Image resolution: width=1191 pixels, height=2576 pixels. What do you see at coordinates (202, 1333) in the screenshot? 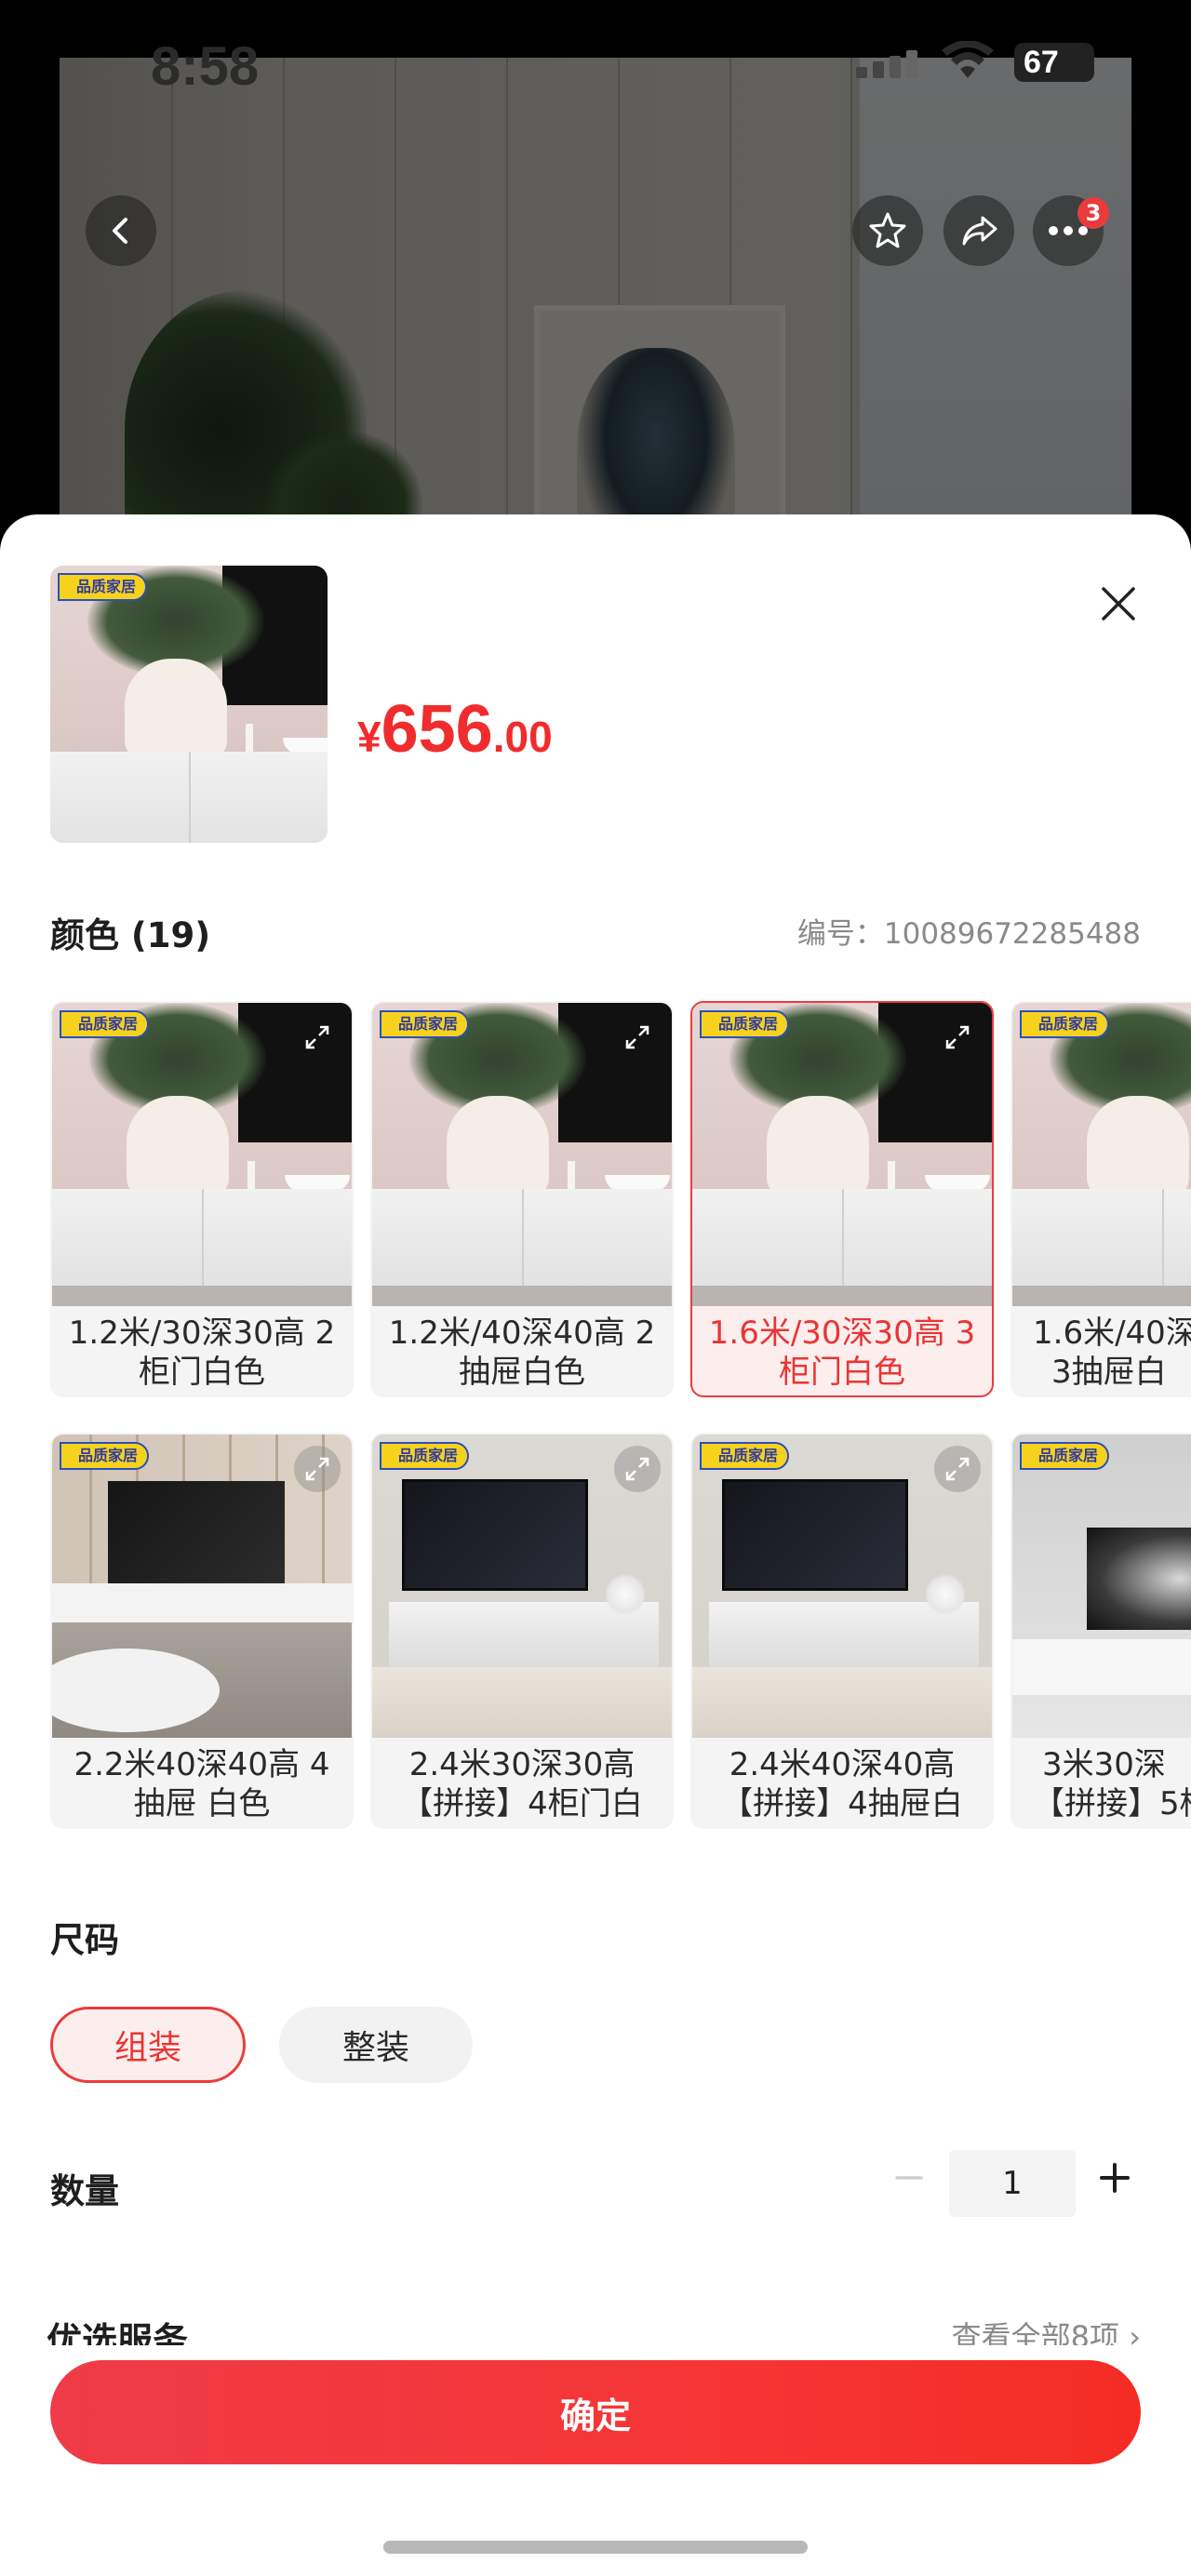
I see `color-option-line1: 1.2米/30深30高 2` at bounding box center [202, 1333].